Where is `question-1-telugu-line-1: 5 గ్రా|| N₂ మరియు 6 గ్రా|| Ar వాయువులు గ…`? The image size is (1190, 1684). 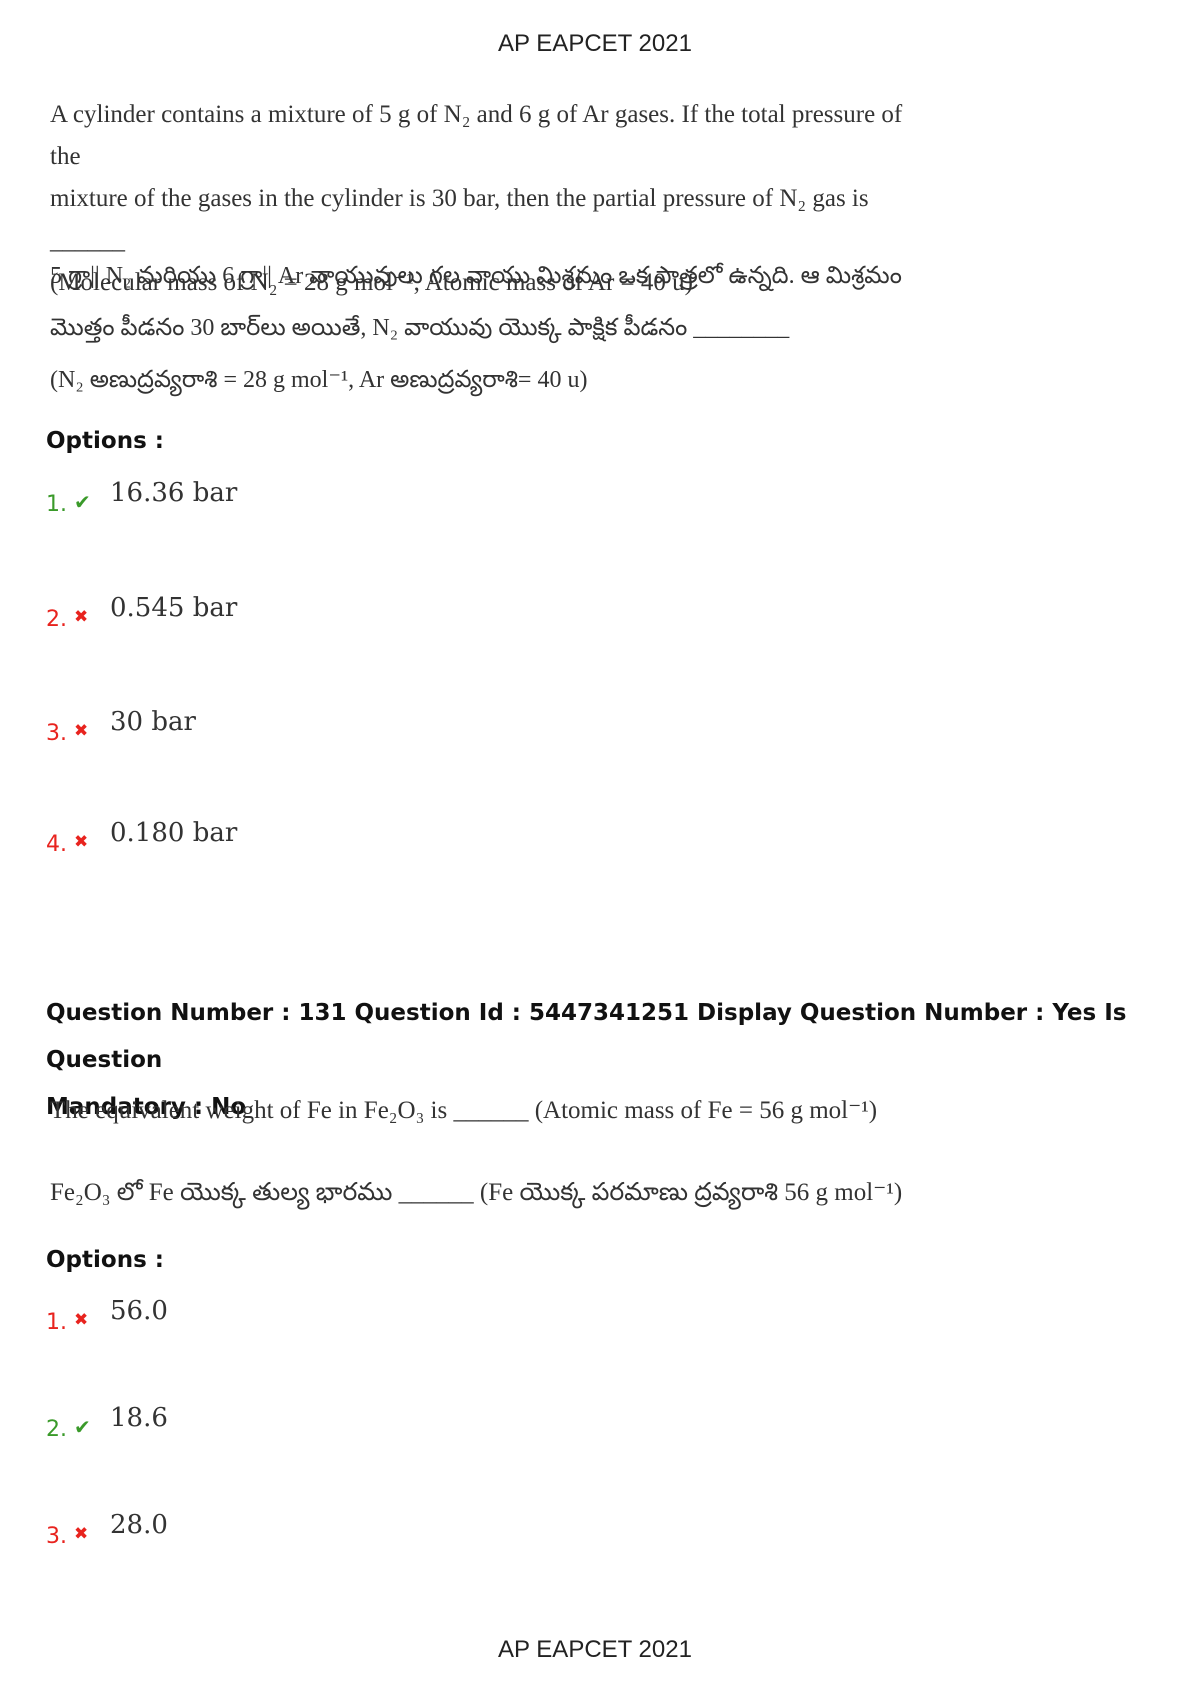 question-1-telugu-line-1: 5 గ్రా|| N₂ మరియు 6 గ్రా|| Ar వాయువులు గ… is located at coordinates (476, 276).